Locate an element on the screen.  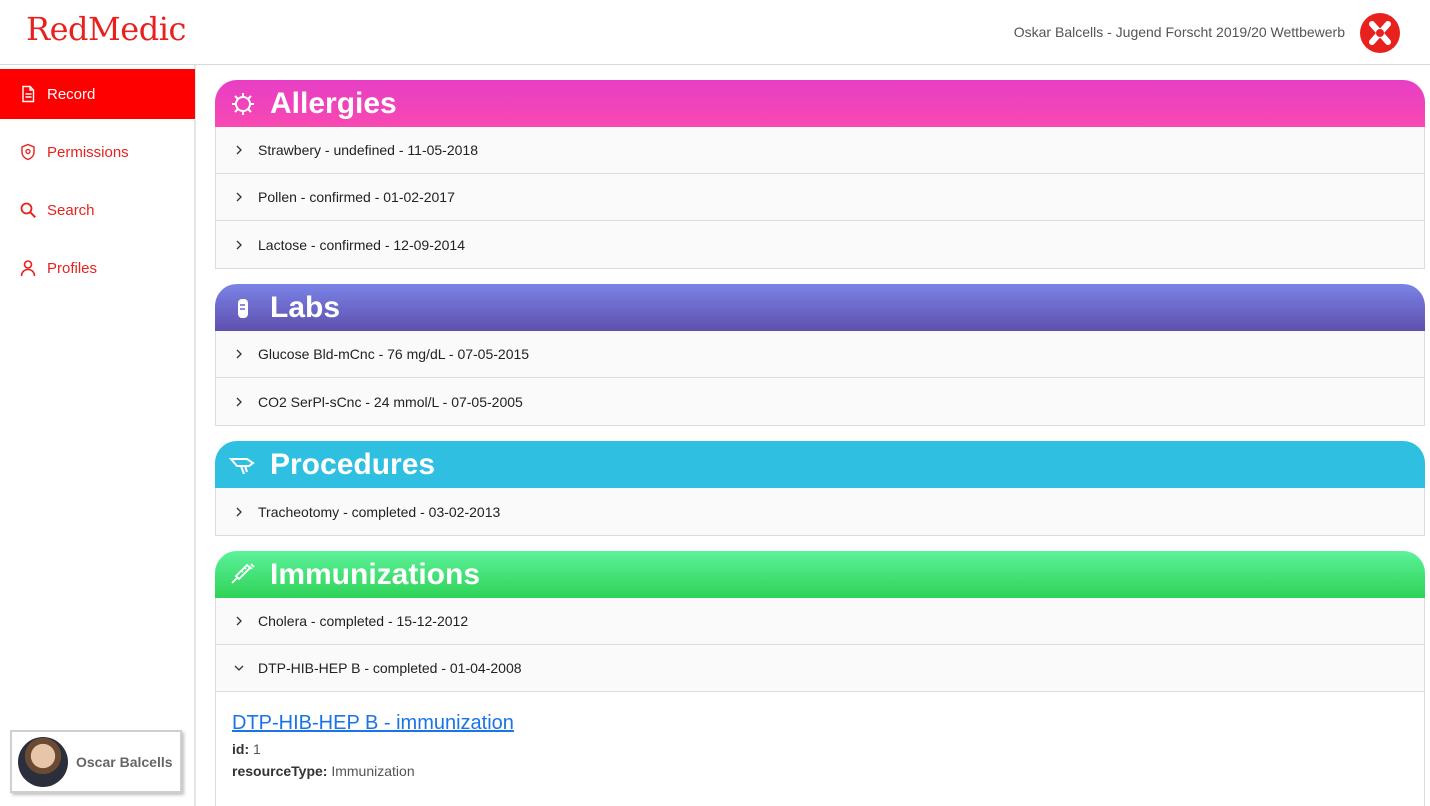
list-item-label: CO2 SerPl-sCnc - 24 mmol/L - 07-05-2005 is located at coordinates (390, 401).